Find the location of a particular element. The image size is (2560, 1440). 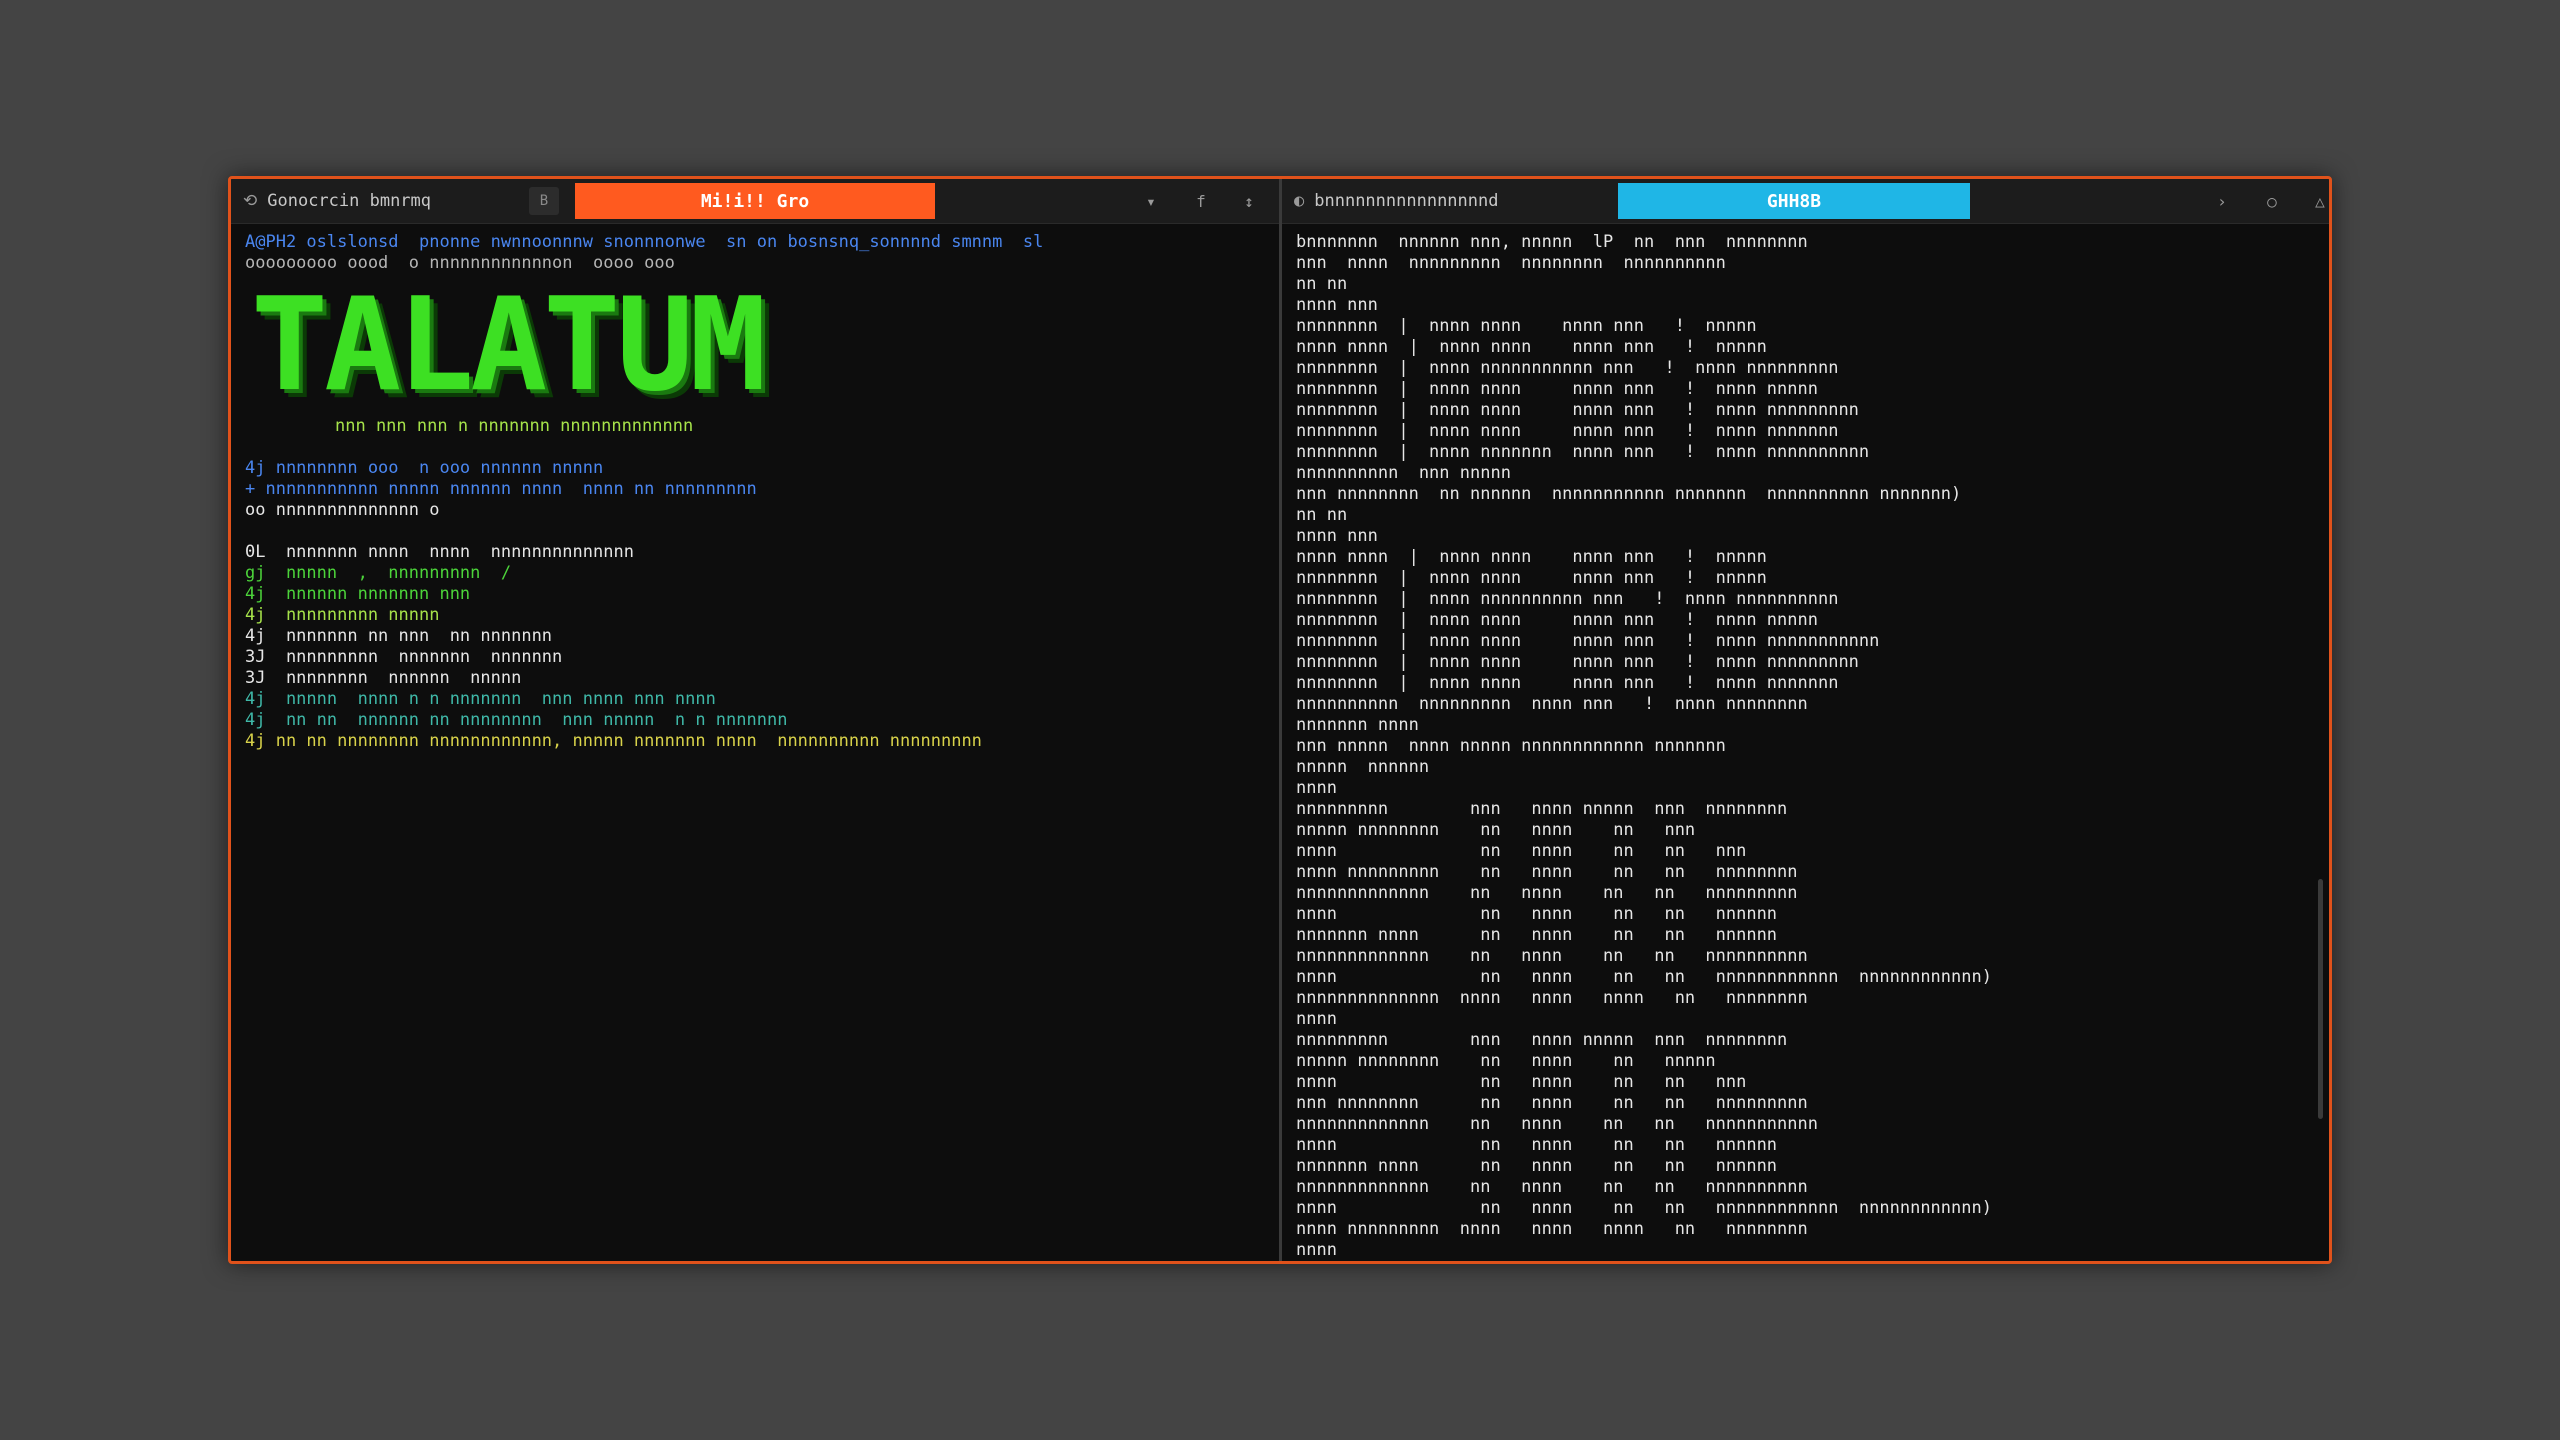

left-tab-active: Mi!i!! Gro is located at coordinates (755, 201).